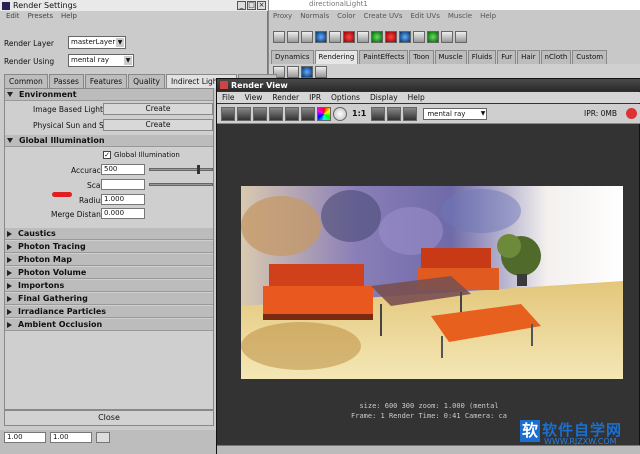 This screenshot has height=454, width=640. Describe the element at coordinates (276, 113) in the screenshot. I see `render-region-icon` at that location.